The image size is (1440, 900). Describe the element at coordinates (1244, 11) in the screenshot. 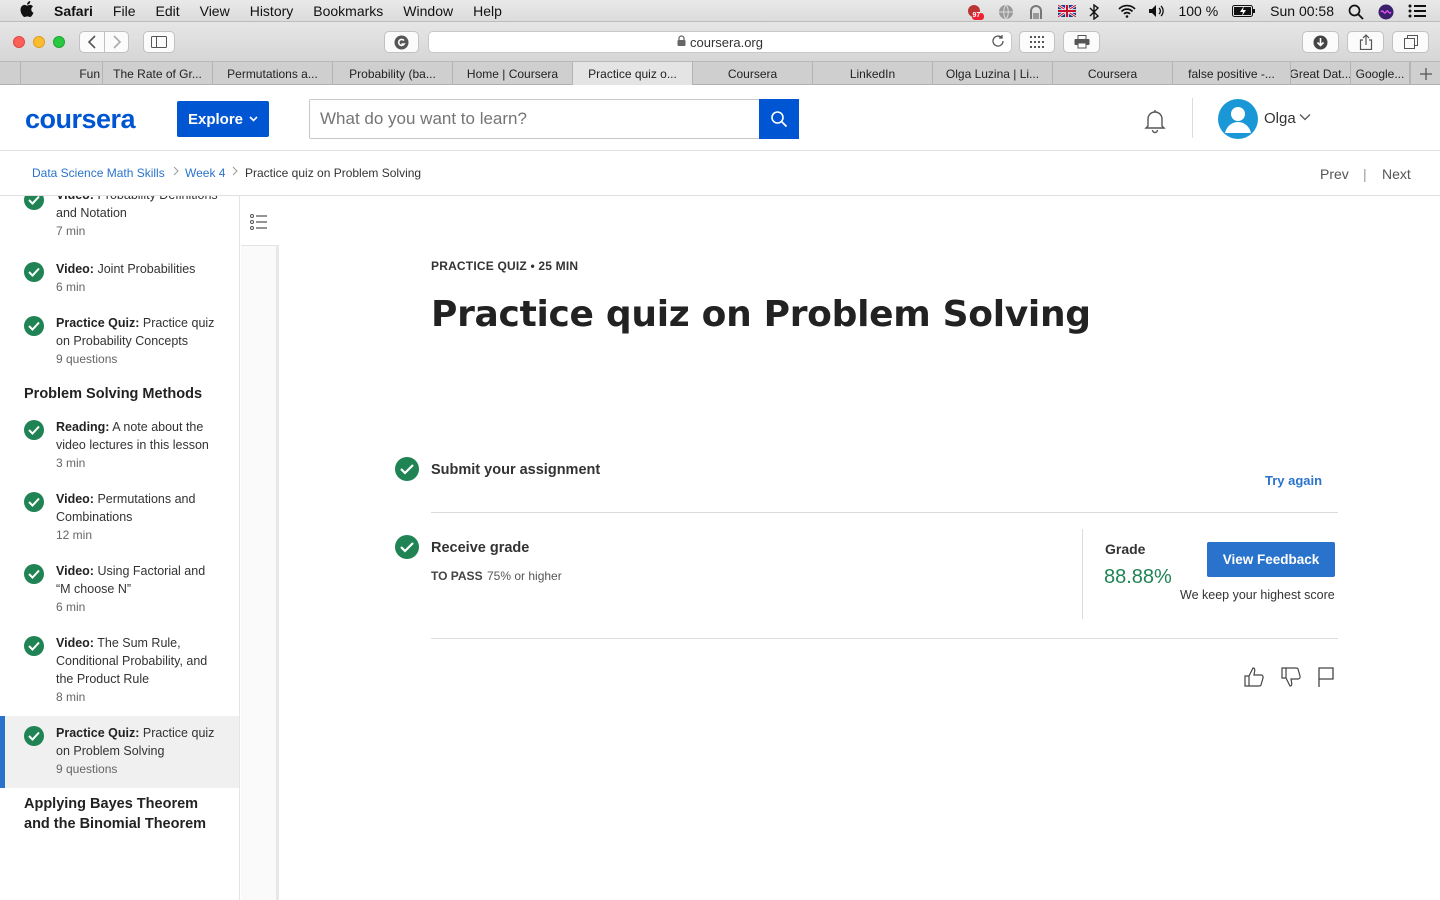

I see `battery-icon` at that location.